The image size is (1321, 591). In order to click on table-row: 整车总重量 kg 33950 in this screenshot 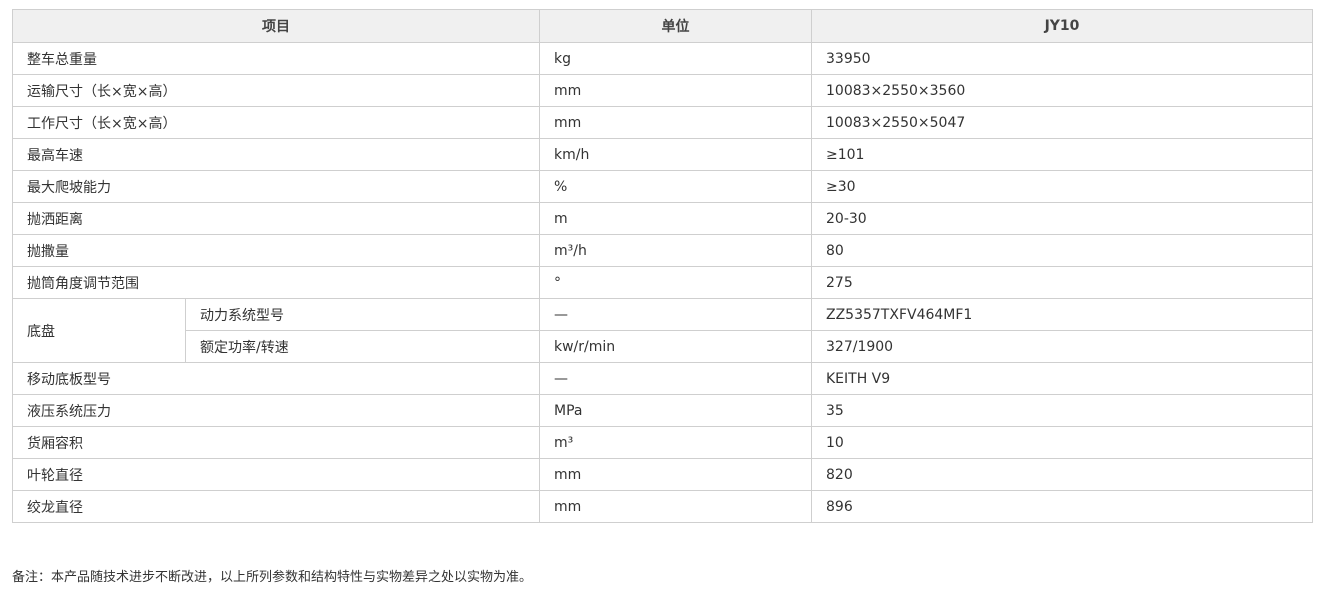, I will do `click(662, 58)`.